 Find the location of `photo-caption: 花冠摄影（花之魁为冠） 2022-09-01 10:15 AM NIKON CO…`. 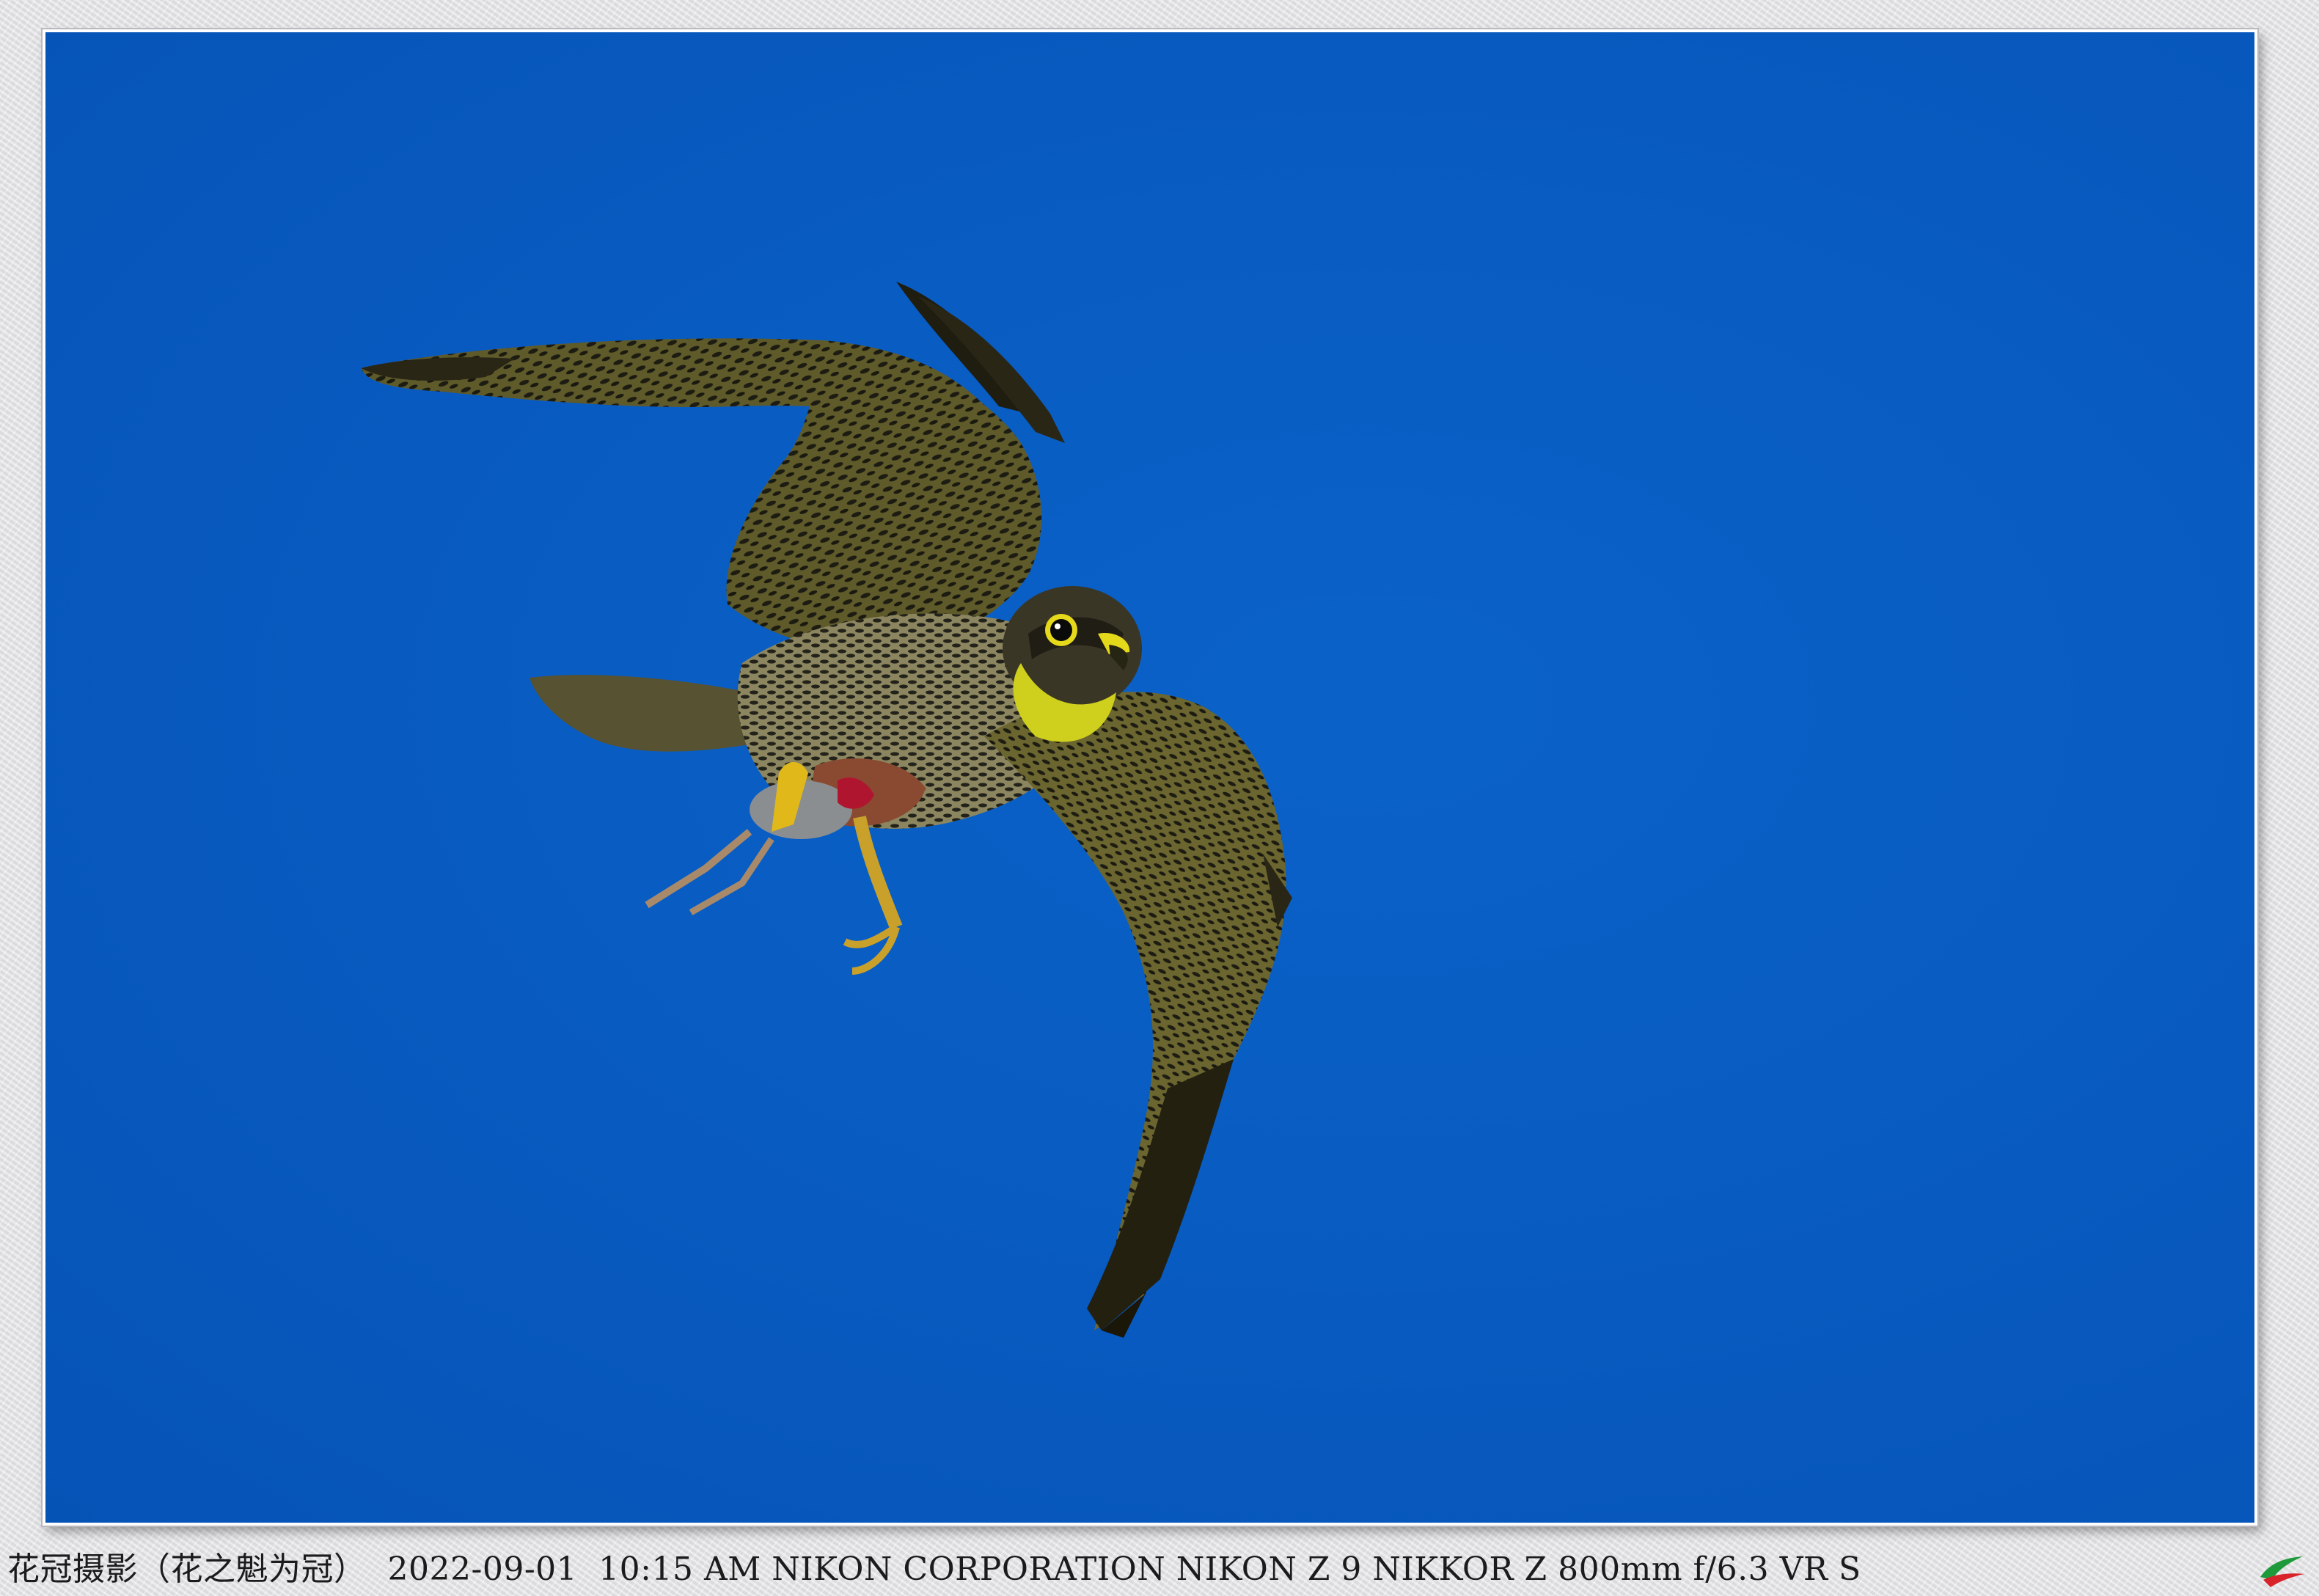

photo-caption: 花冠摄影（花之魁为冠） 2022-09-01 10:15 AM NIKON CO… is located at coordinates (934, 1570).